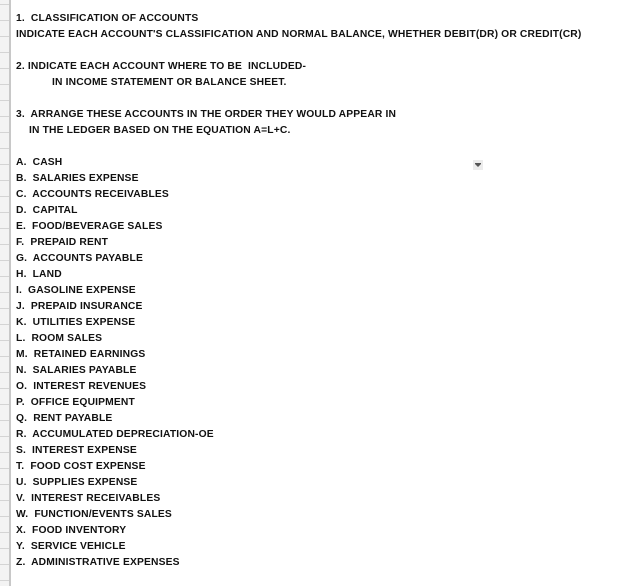 Image resolution: width=629 pixels, height=586 pixels. I want to click on account-item: Y. SERVICE VEHICLE, so click(71, 546).